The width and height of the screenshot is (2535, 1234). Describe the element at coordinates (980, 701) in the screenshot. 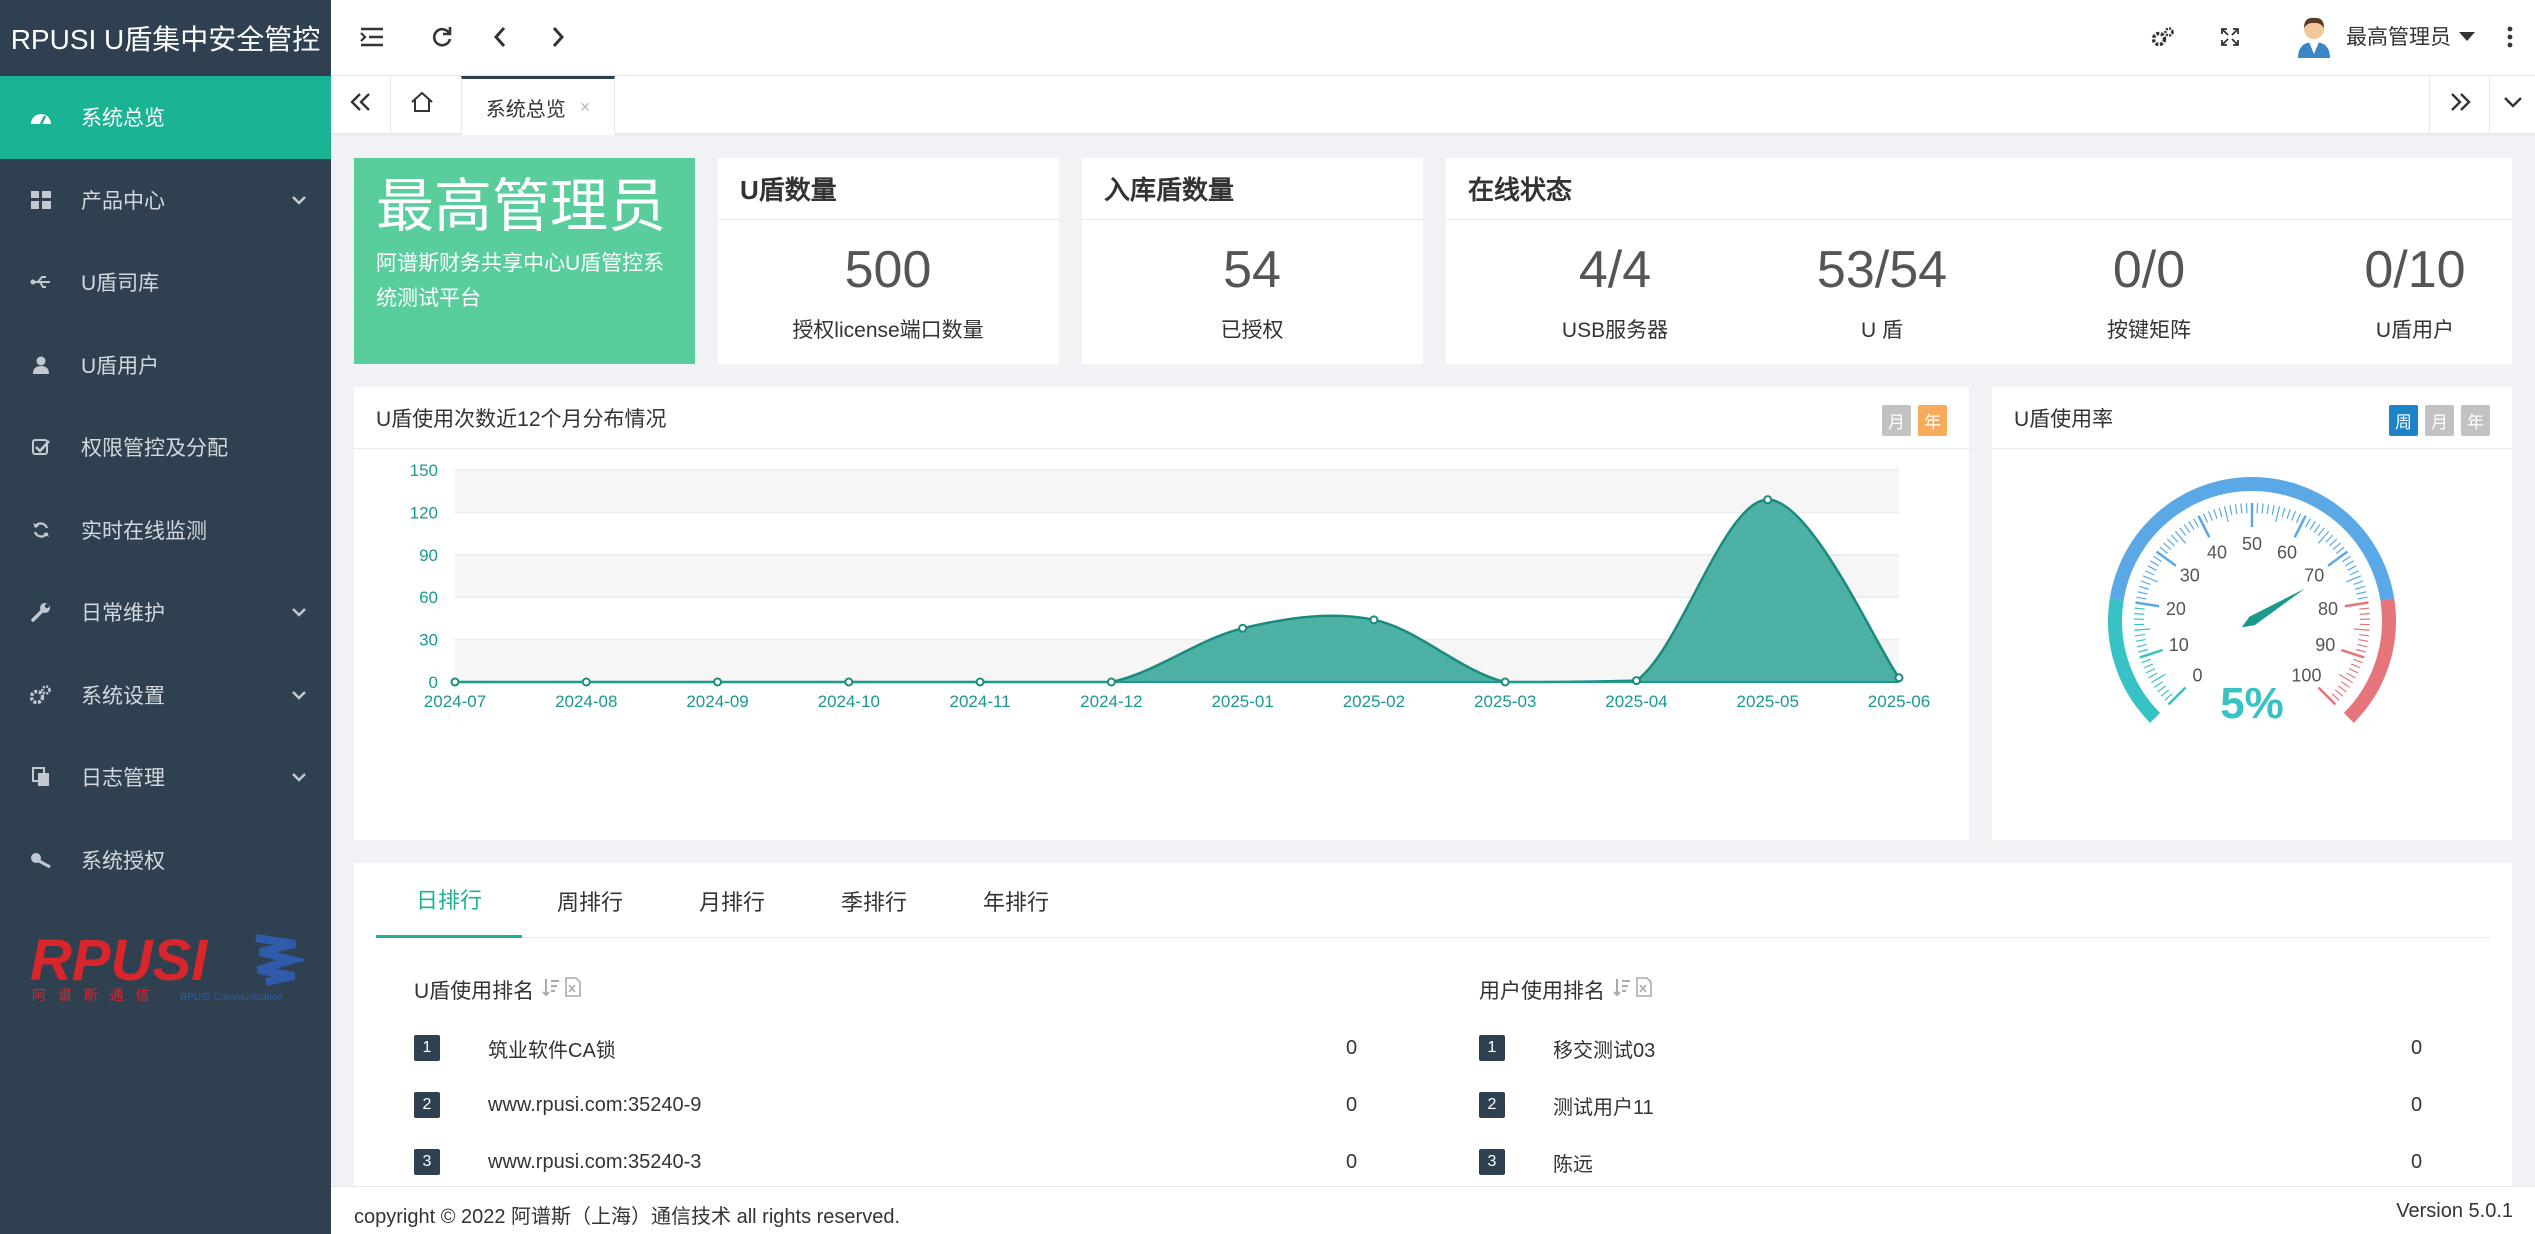

I see `x-tick-label: 2024-11` at that location.